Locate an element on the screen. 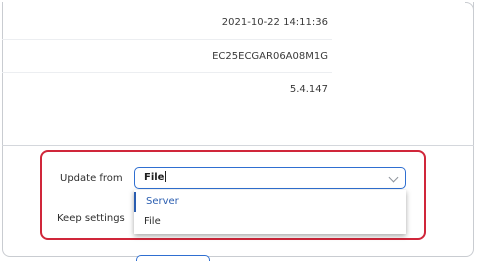 The height and width of the screenshot is (261, 480). chevron-down-icon is located at coordinates (393, 177).